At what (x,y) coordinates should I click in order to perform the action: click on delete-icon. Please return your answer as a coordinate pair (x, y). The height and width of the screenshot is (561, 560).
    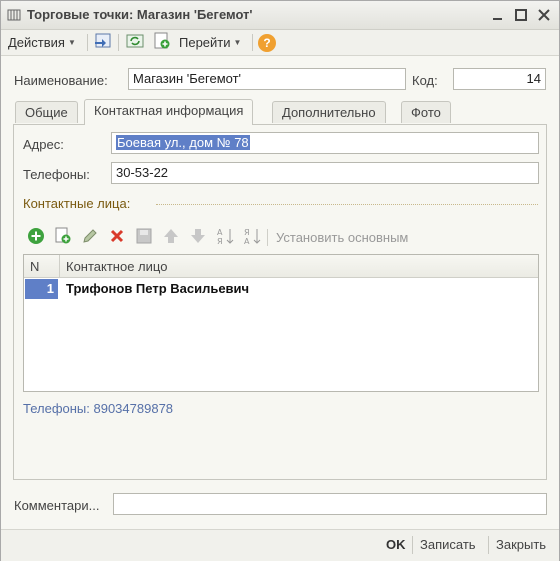
    Looking at the image, I should click on (117, 237).